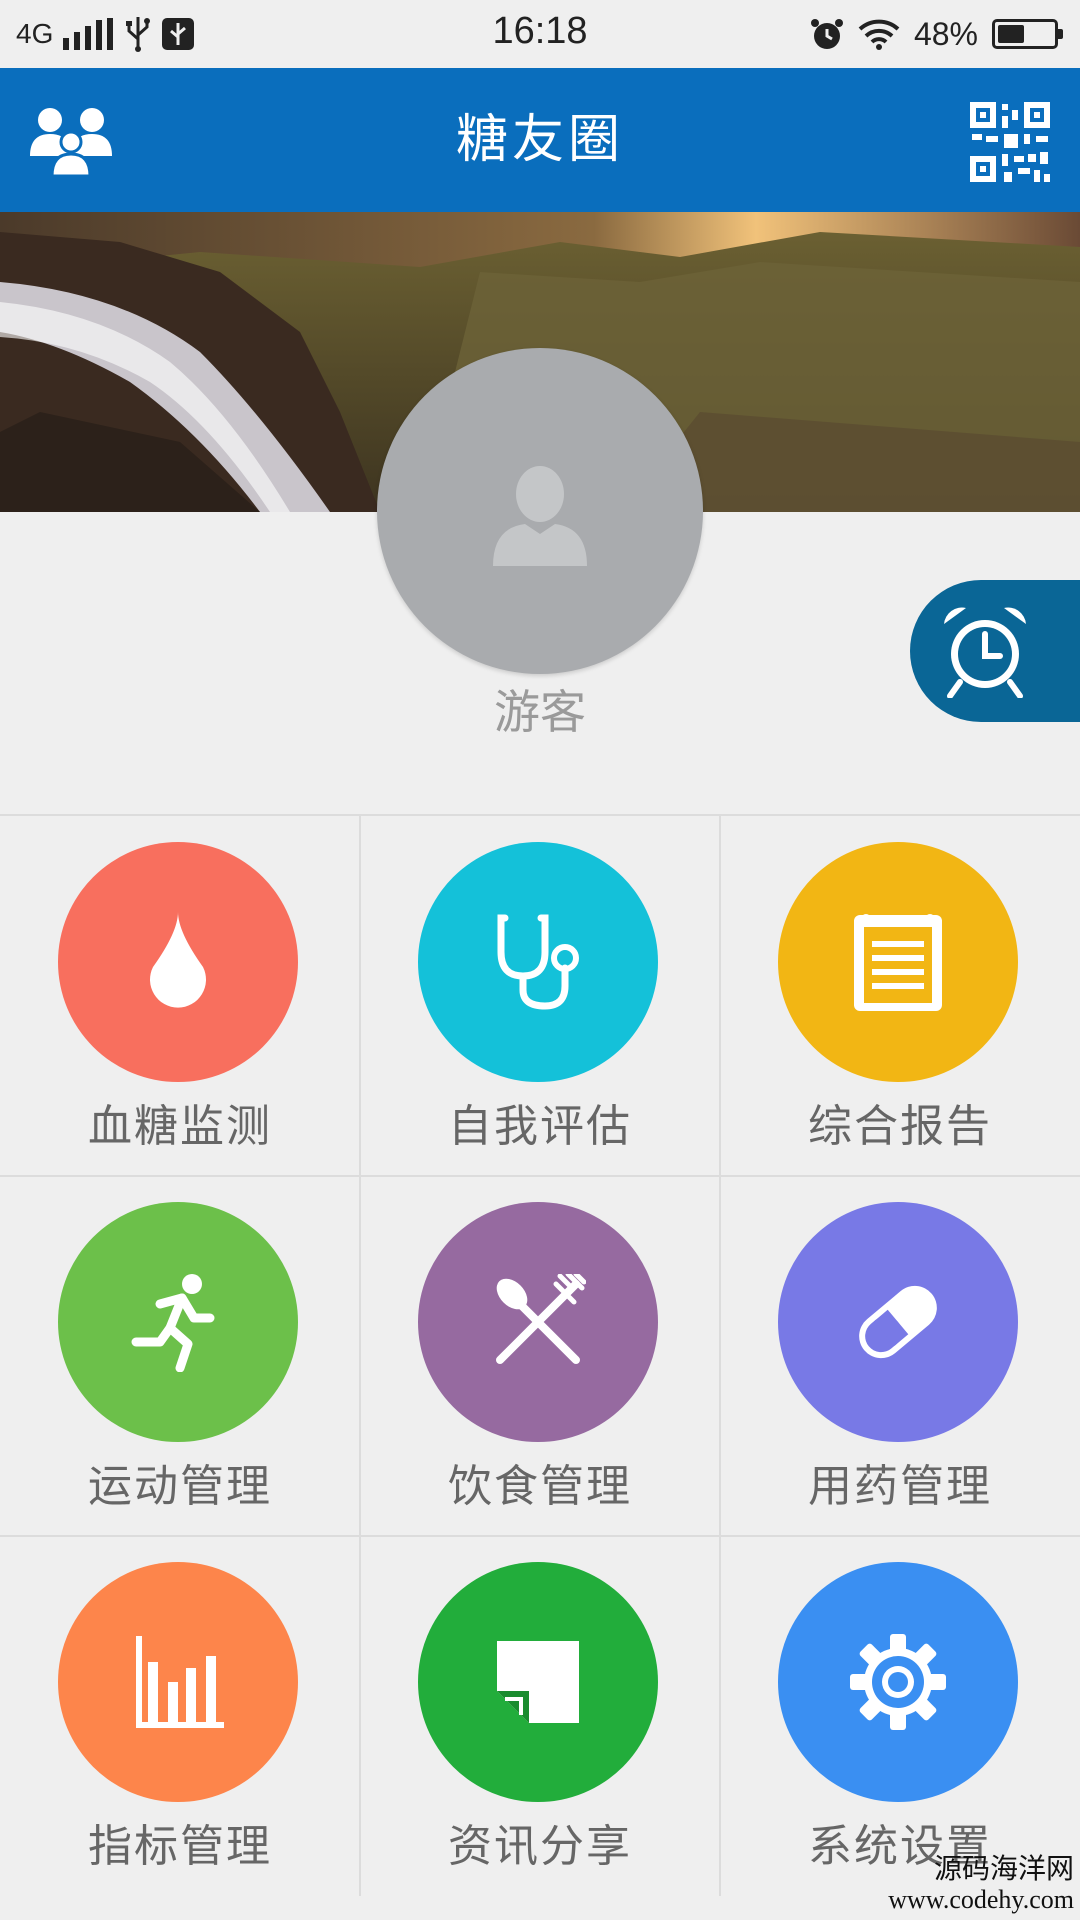 The height and width of the screenshot is (1920, 1080). What do you see at coordinates (540, 516) in the screenshot?
I see `user-silhouette-icon` at bounding box center [540, 516].